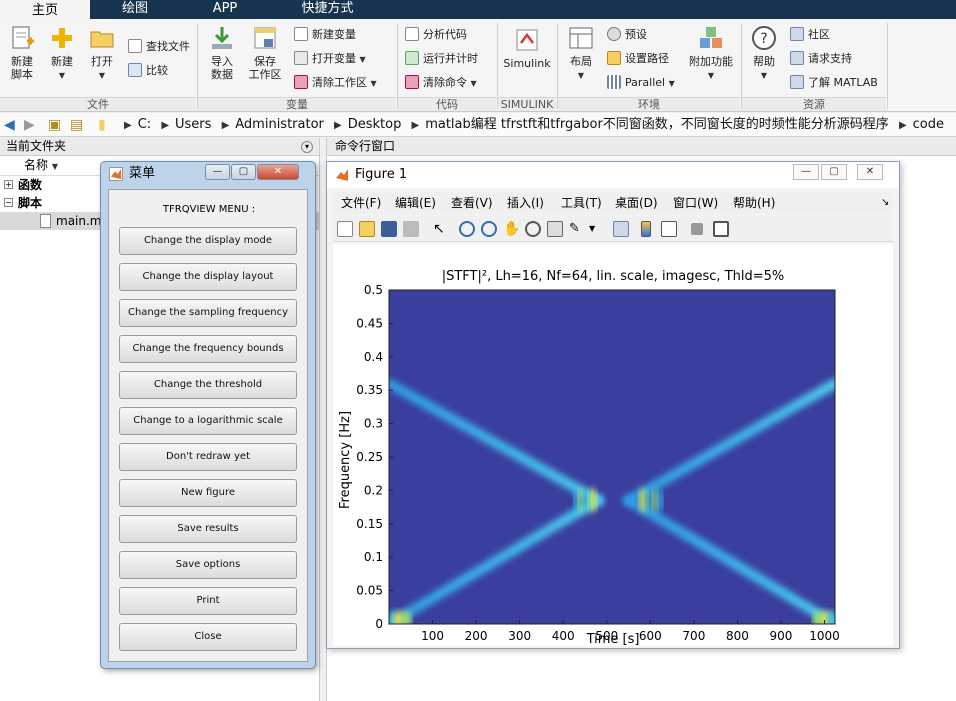  What do you see at coordinates (641, 83) in the screenshot?
I see `parallel-button: Parallel ▼` at bounding box center [641, 83].